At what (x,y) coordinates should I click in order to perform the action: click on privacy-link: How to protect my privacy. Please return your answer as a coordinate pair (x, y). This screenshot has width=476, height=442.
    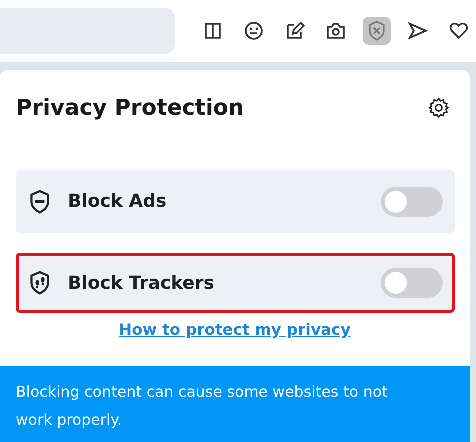
    Looking at the image, I should click on (235, 330).